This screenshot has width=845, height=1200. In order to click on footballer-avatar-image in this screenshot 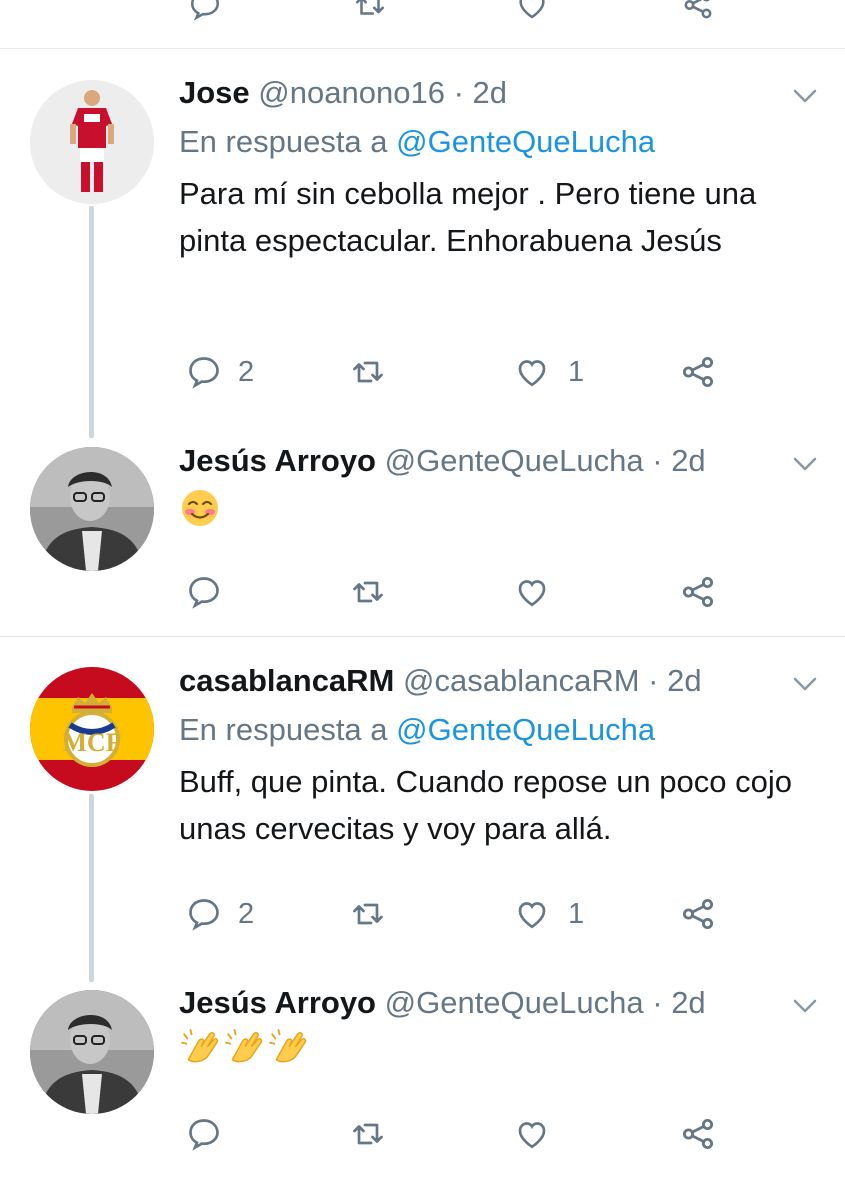, I will do `click(92, 142)`.